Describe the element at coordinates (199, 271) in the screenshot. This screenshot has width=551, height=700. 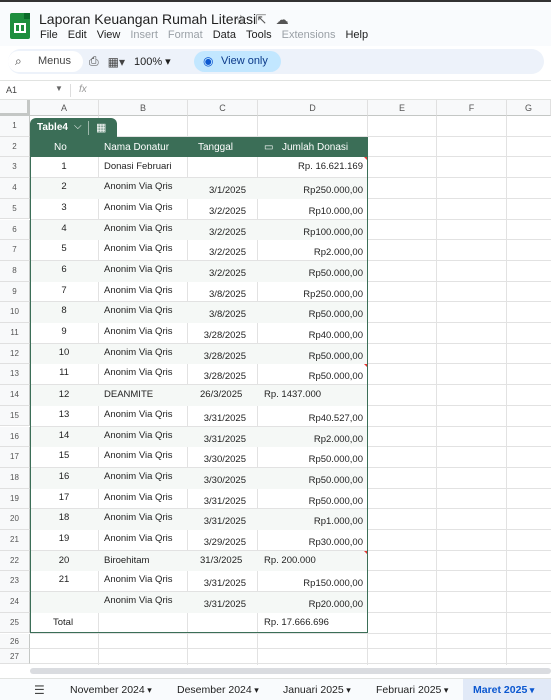
I see `table-row: 6 Anonim Via Qris 3/2/2025 Rp50.000,00` at that location.